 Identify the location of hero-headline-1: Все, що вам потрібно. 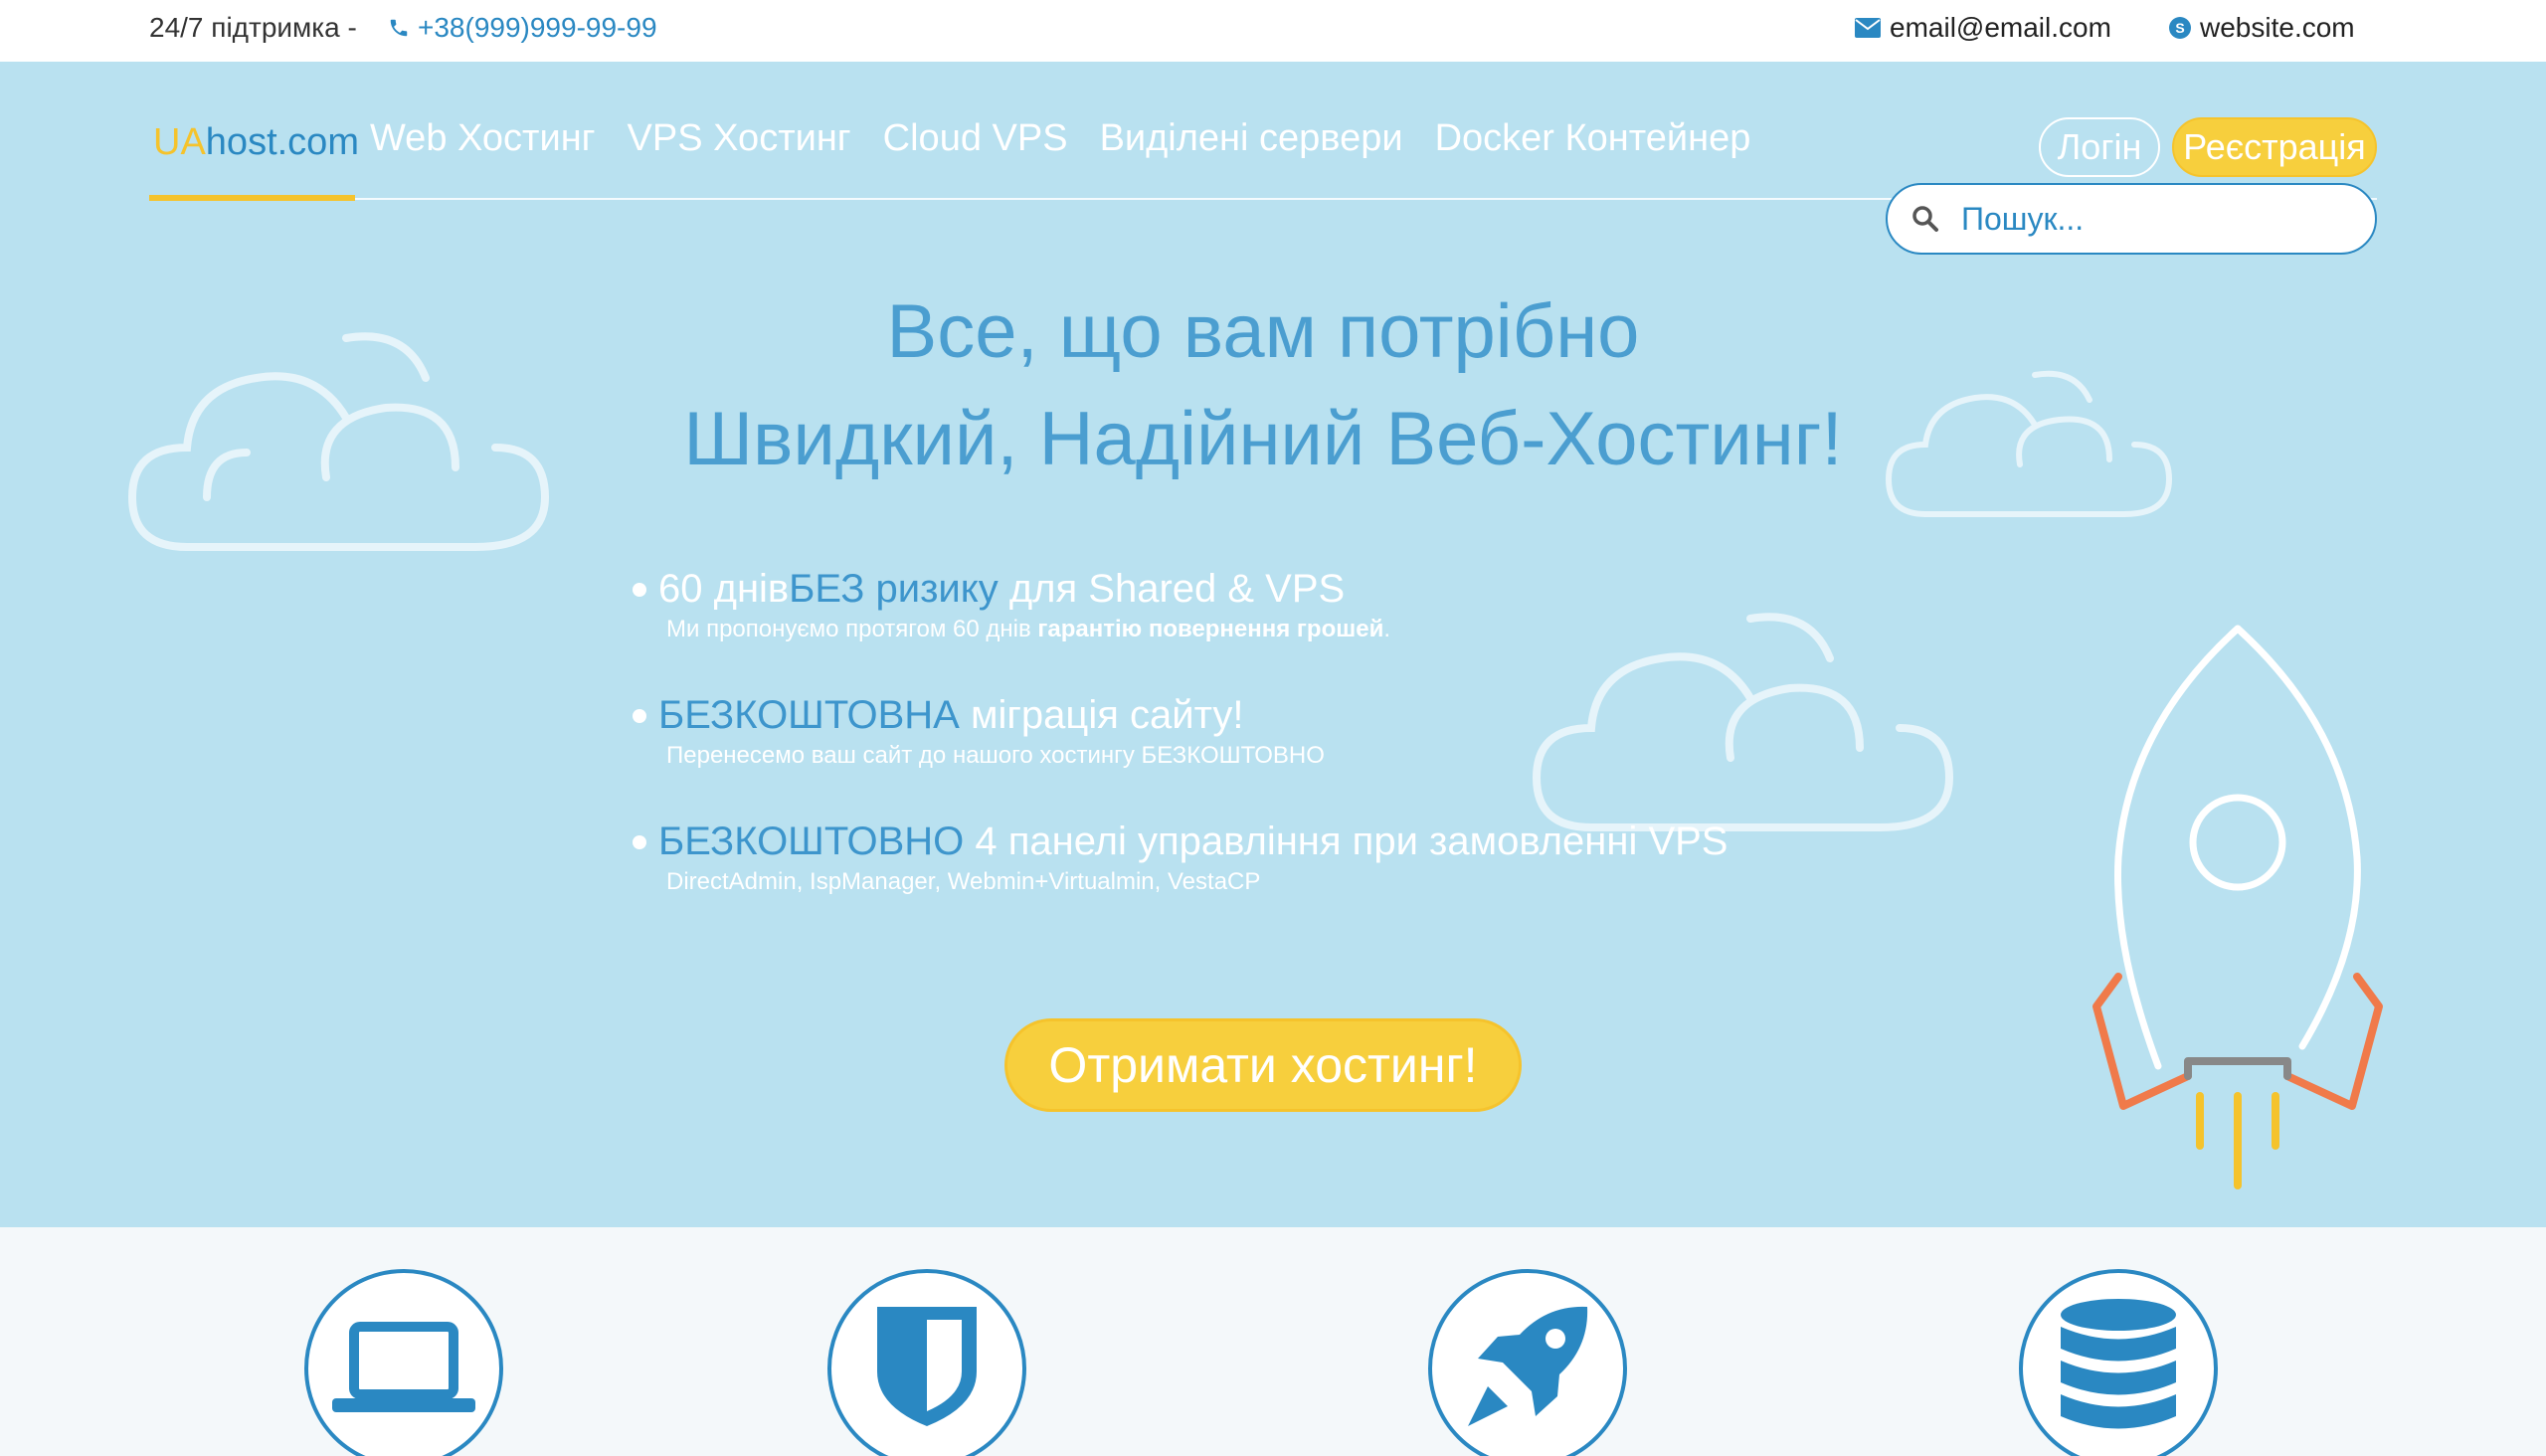
(1263, 331).